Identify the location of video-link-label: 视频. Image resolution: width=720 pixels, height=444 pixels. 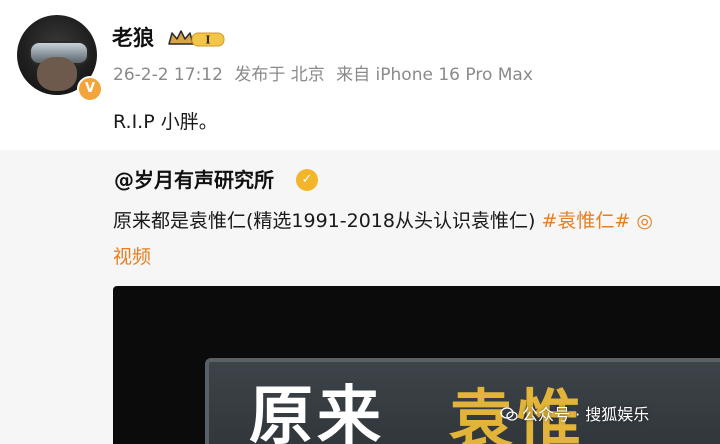
(132, 257).